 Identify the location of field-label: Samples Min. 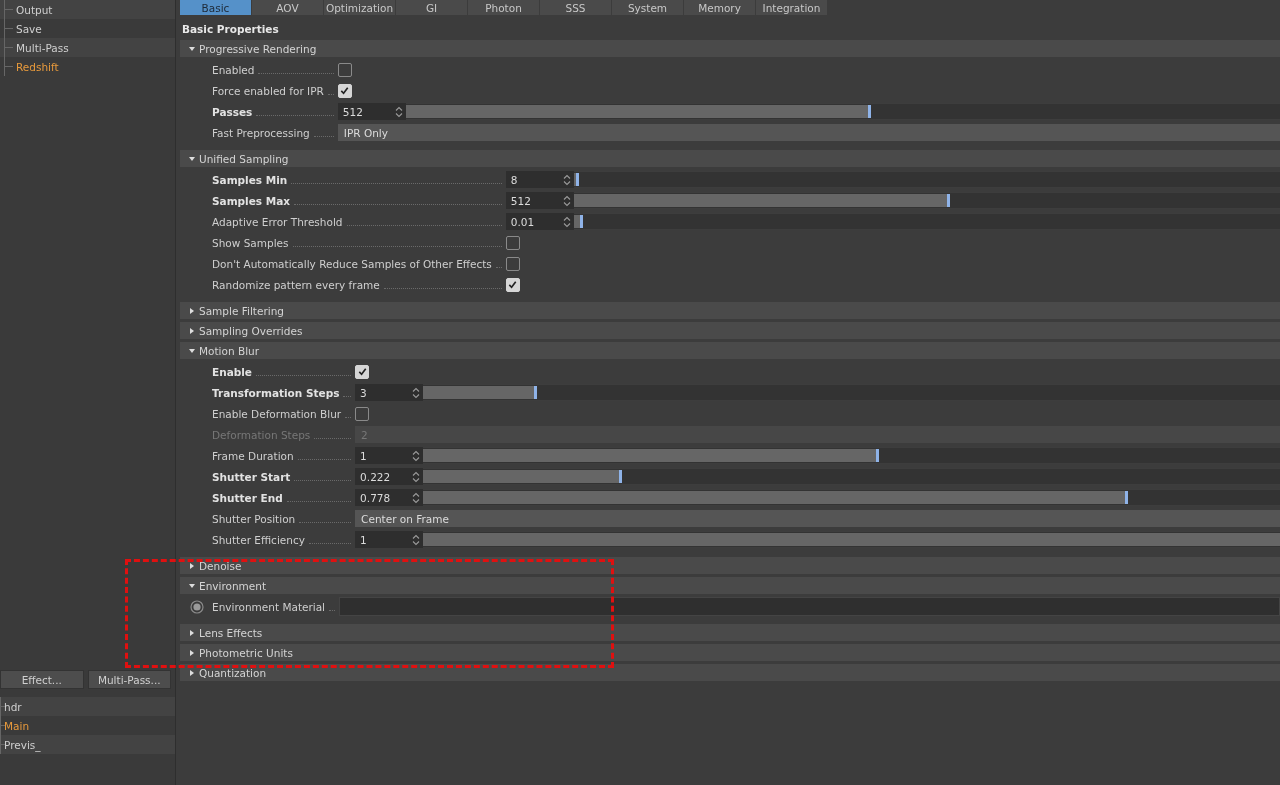
(250, 179).